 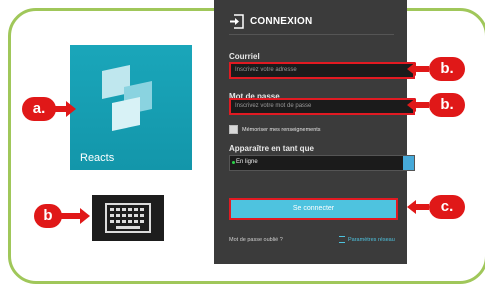 I want to click on login-button: Se connecter, so click(x=313, y=209).